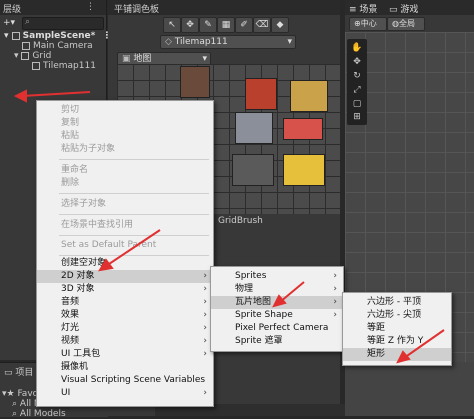 This screenshot has height=419, width=474. What do you see at coordinates (81, 354) in the screenshot?
I see `menu-item-label: UI 工具包` at bounding box center [81, 354].